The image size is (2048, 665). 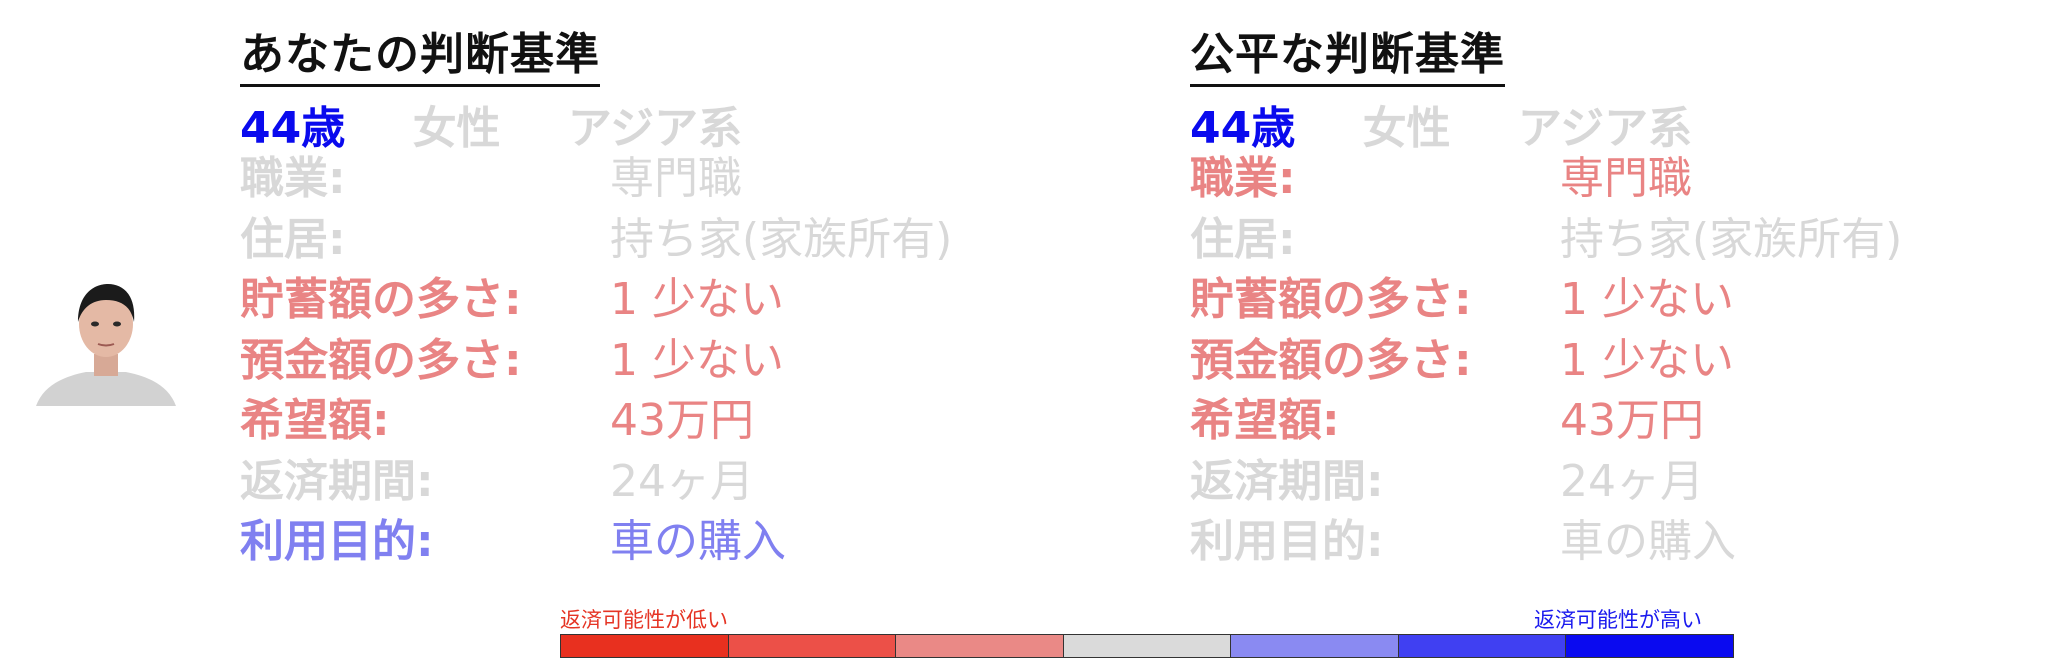 I want to click on left-attr-value: 24ヶ月, so click(x=682, y=481).